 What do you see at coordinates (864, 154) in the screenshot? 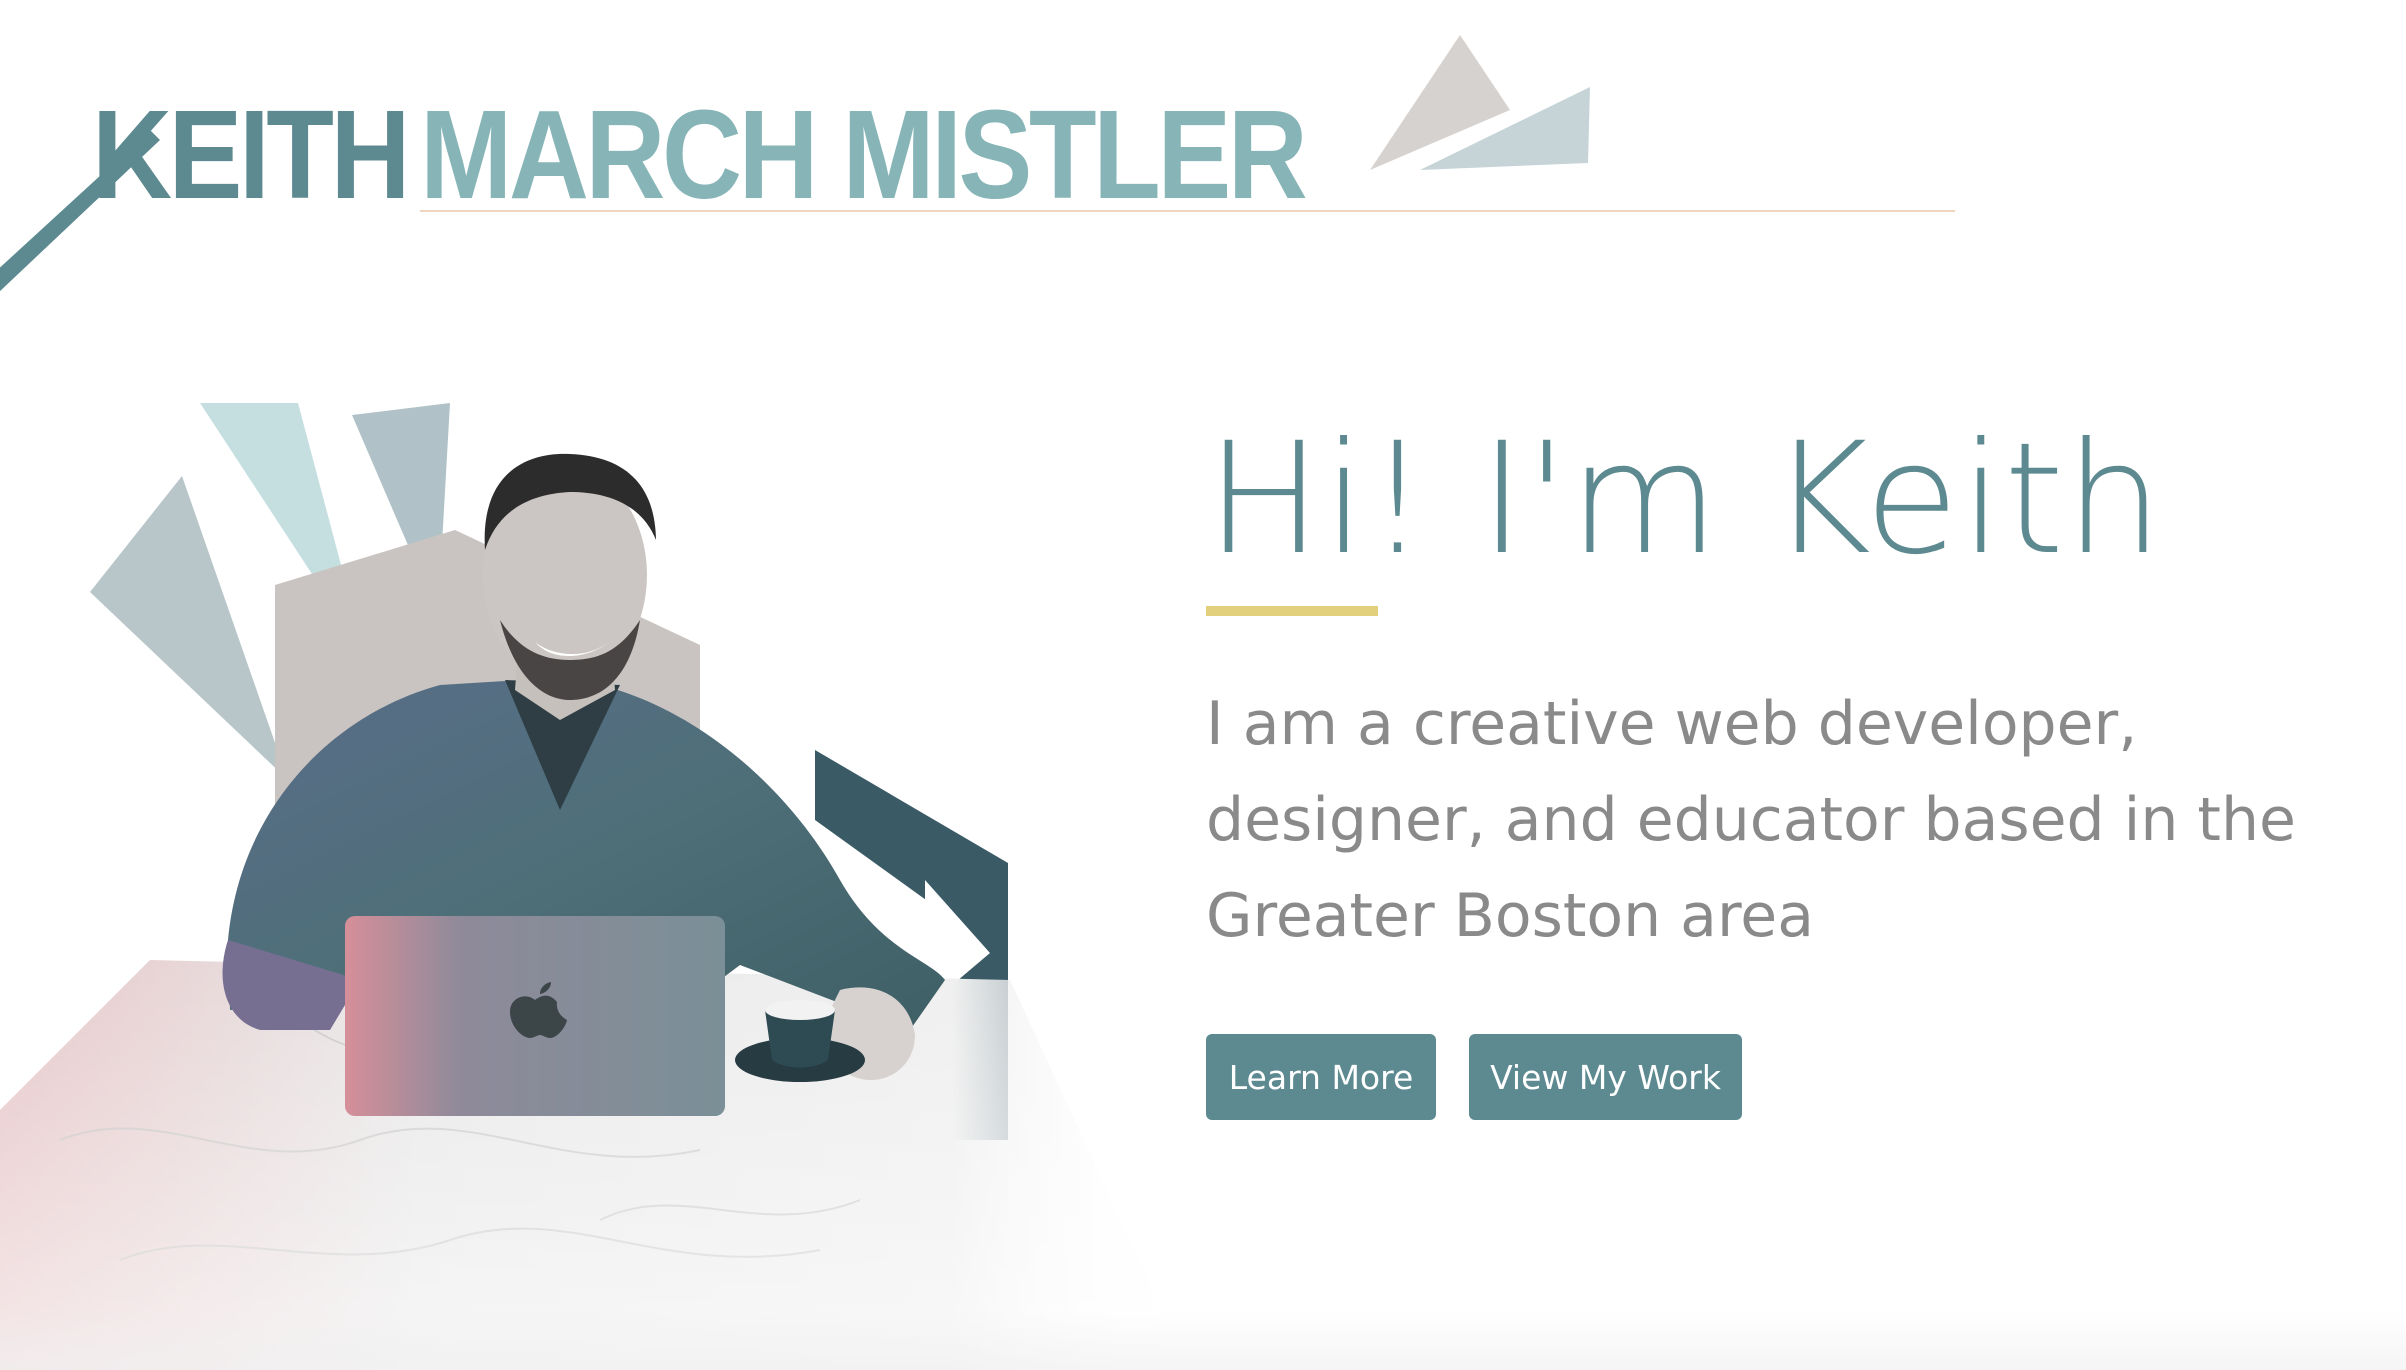
I see `logo-last-name: MARCH MISTLER` at bounding box center [864, 154].